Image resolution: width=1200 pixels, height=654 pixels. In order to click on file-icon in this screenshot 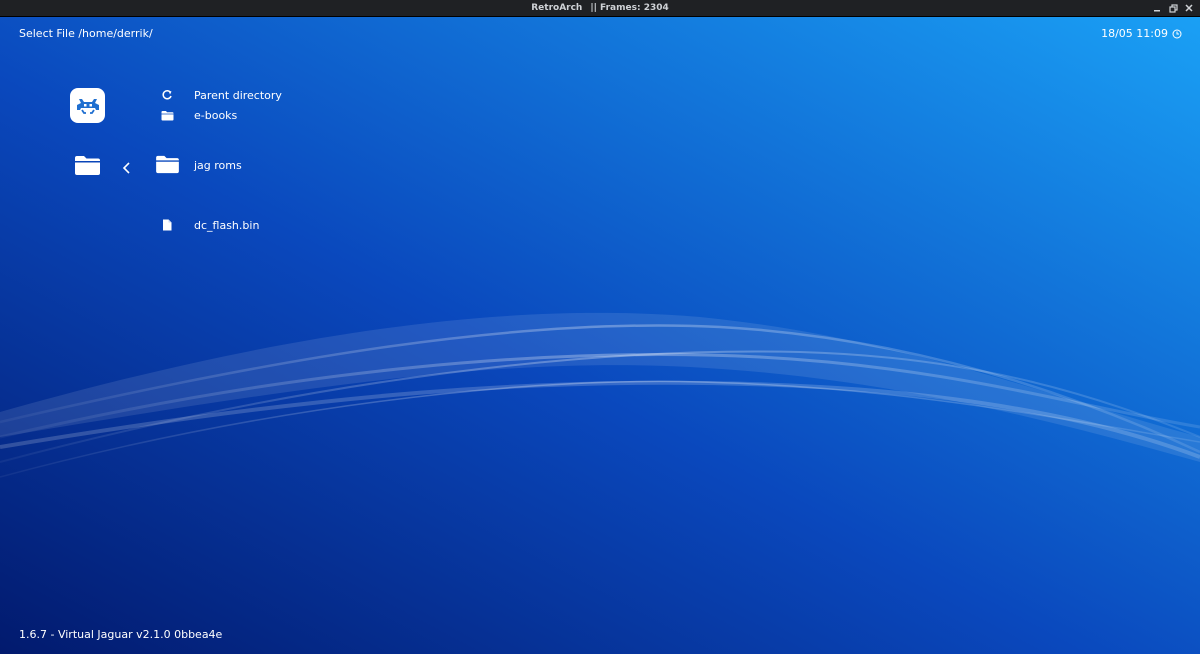, I will do `click(167, 225)`.